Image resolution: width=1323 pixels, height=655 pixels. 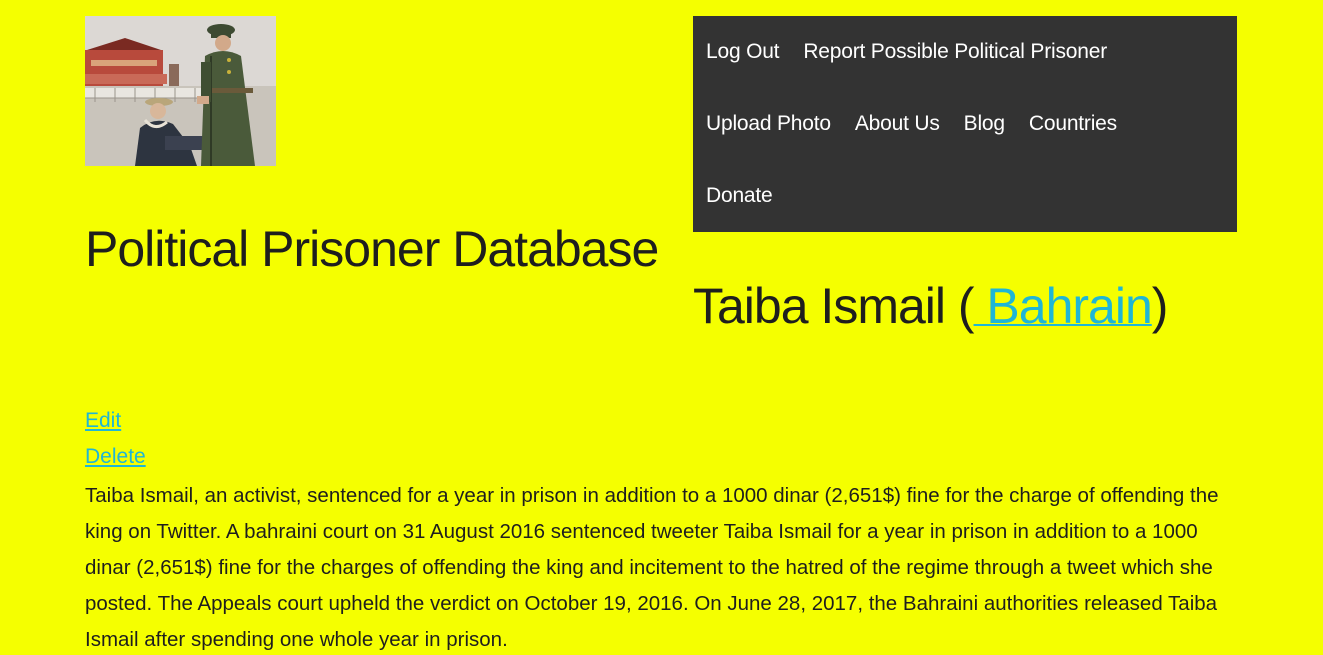 I want to click on nav-report-prisoner: Report Possible Political Prisoner, so click(x=955, y=52).